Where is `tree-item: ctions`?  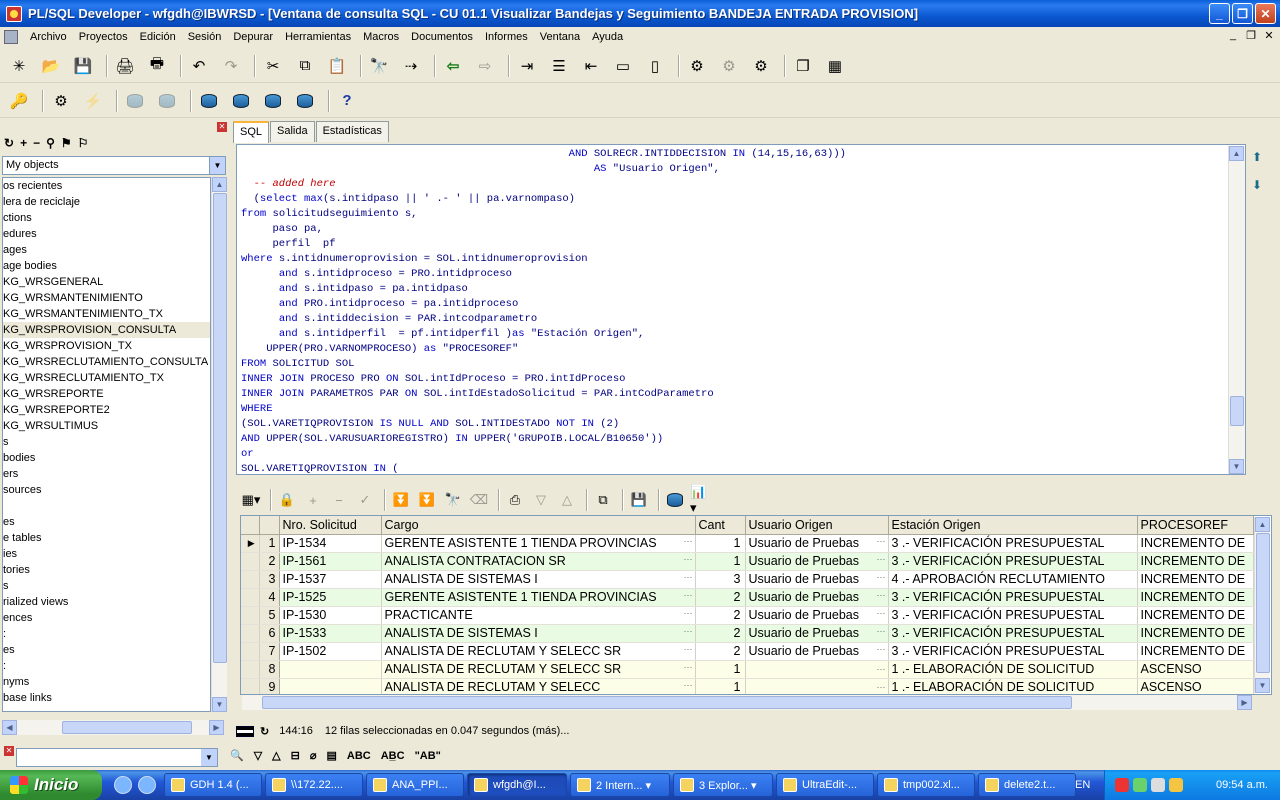
tree-item: ctions is located at coordinates (106, 218).